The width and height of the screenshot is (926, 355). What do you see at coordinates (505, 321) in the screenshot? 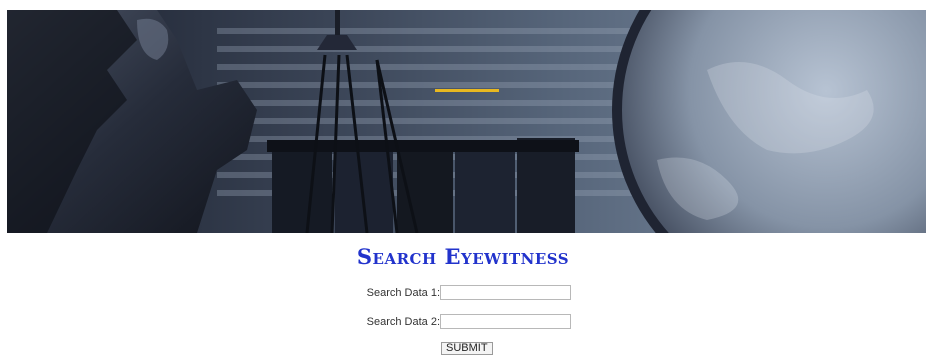
I see `search-data-2-input` at bounding box center [505, 321].